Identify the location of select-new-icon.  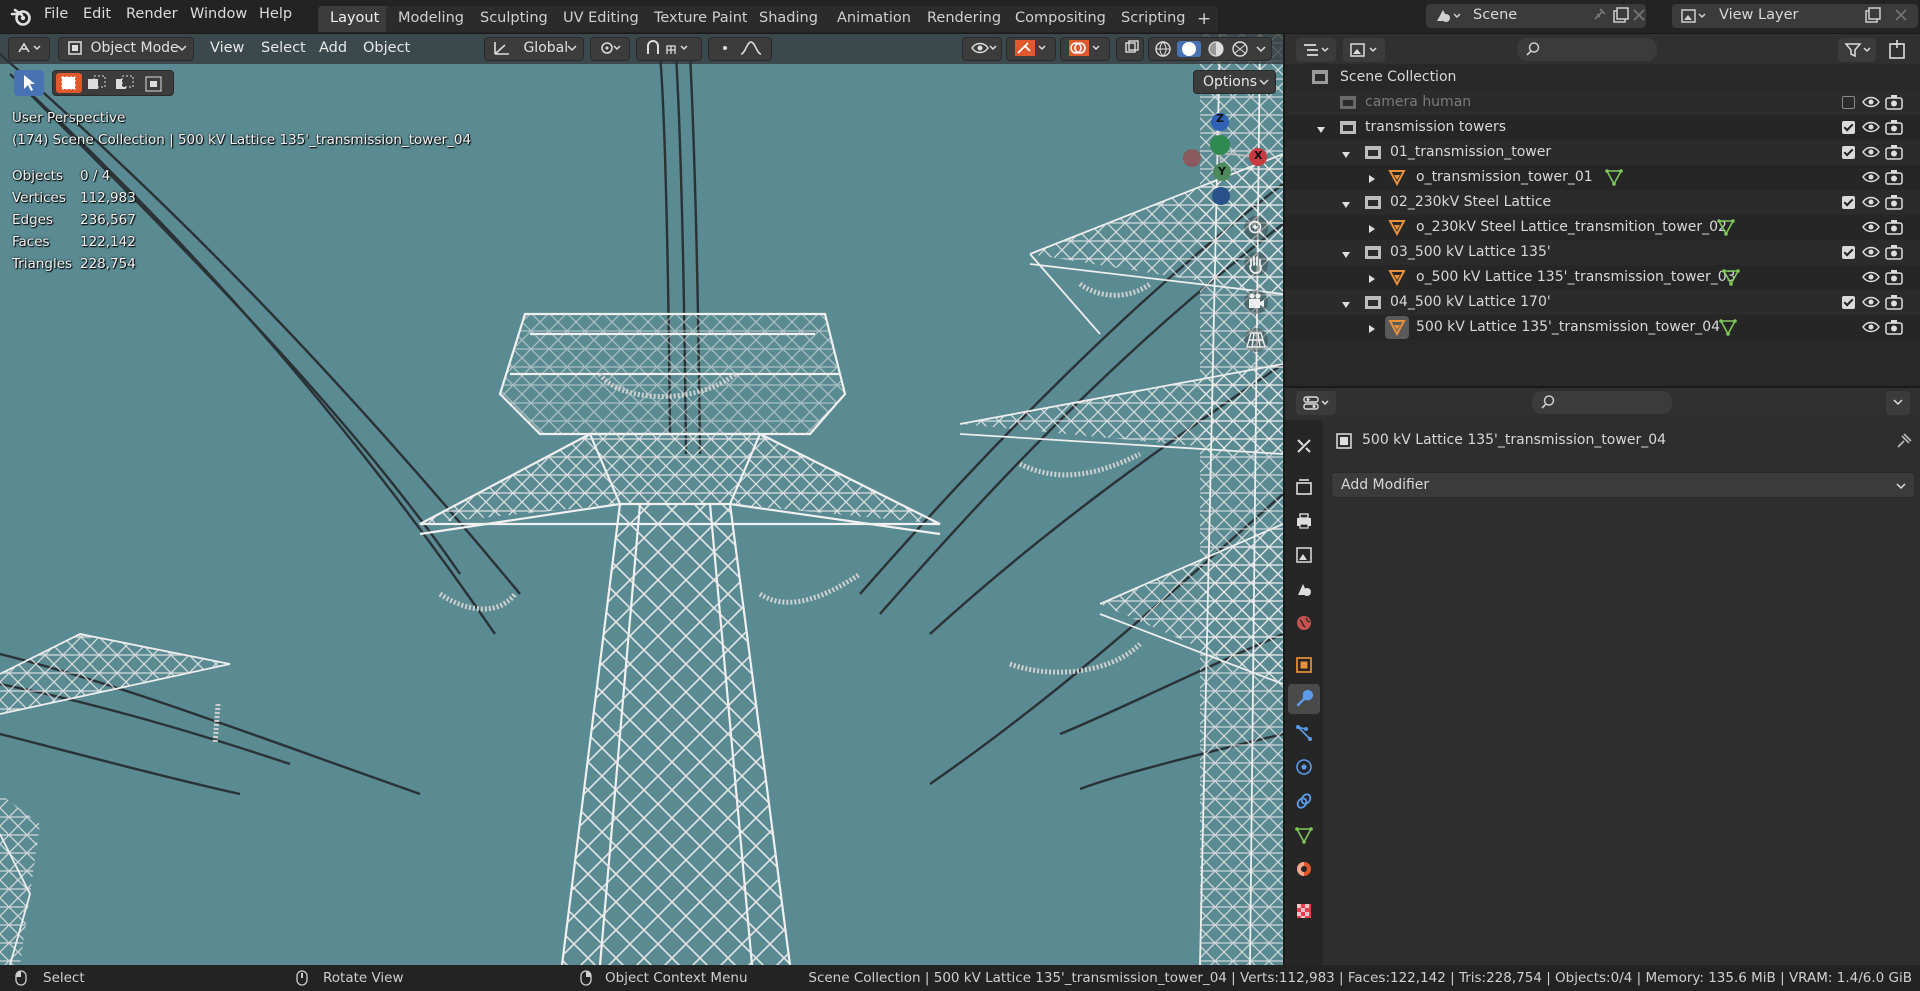
(69, 83).